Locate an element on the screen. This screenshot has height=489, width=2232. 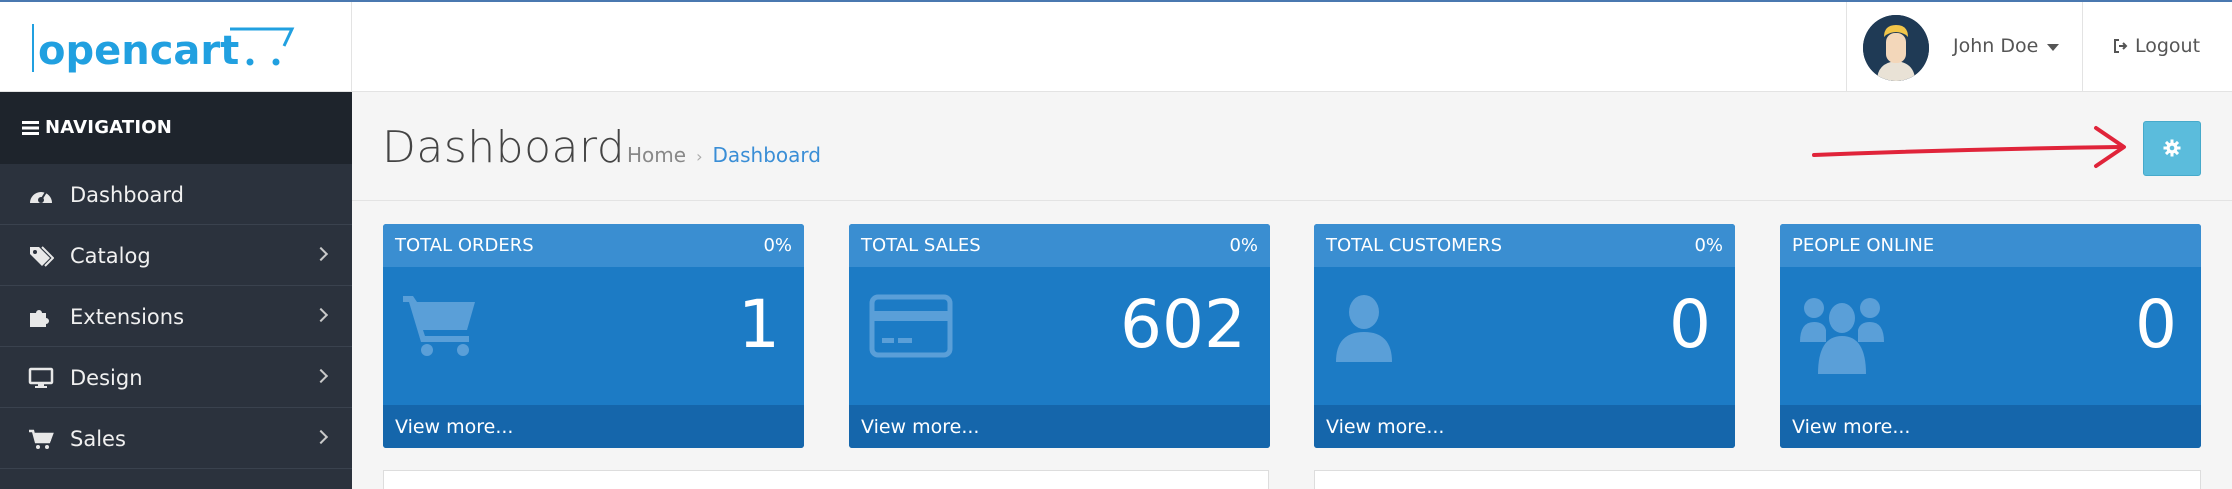
user-menu: John Doe is located at coordinates (1964, 47).